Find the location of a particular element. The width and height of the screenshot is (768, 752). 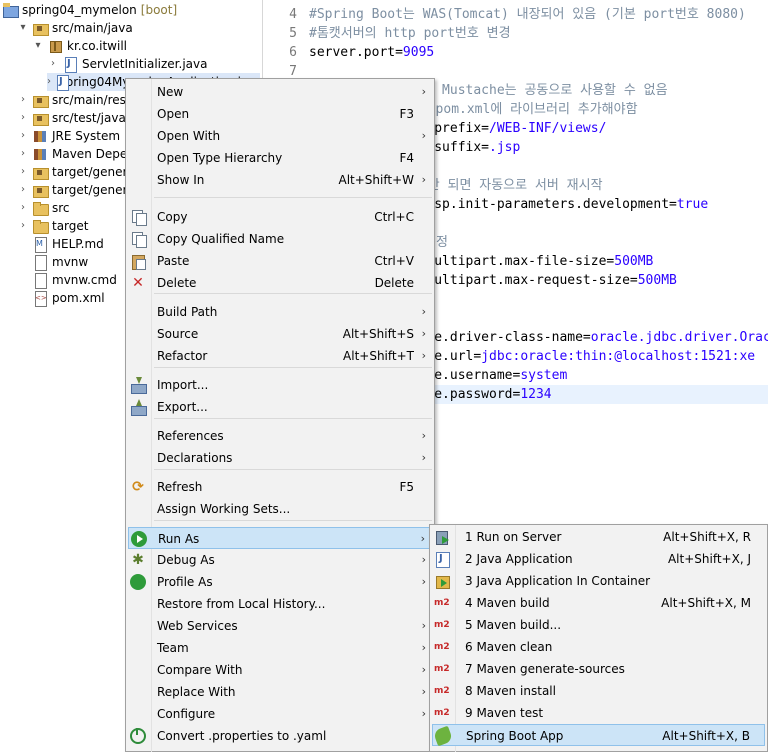

tree-item-label: ServletInitializer.java is located at coordinates (145, 64).